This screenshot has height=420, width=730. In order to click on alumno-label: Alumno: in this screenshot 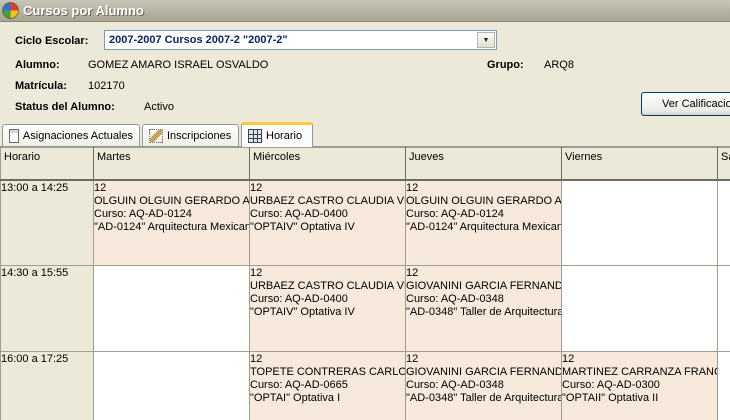, I will do `click(37, 65)`.